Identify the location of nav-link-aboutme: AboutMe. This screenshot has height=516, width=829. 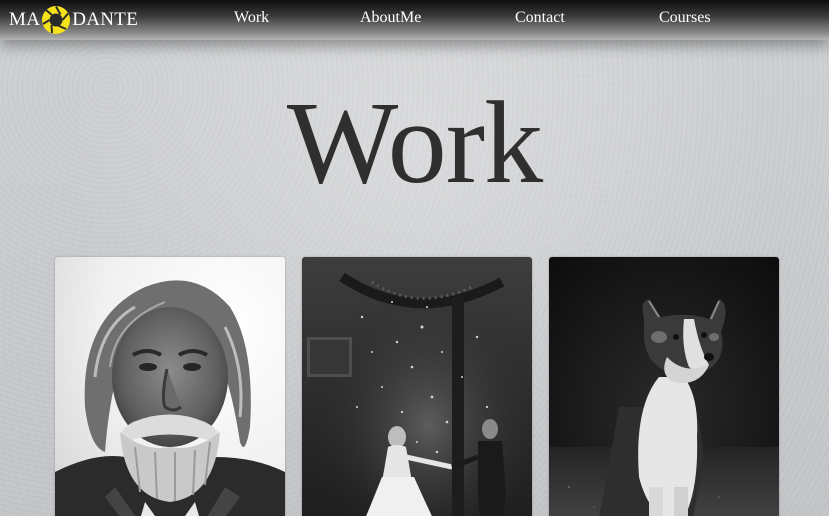
(390, 18).